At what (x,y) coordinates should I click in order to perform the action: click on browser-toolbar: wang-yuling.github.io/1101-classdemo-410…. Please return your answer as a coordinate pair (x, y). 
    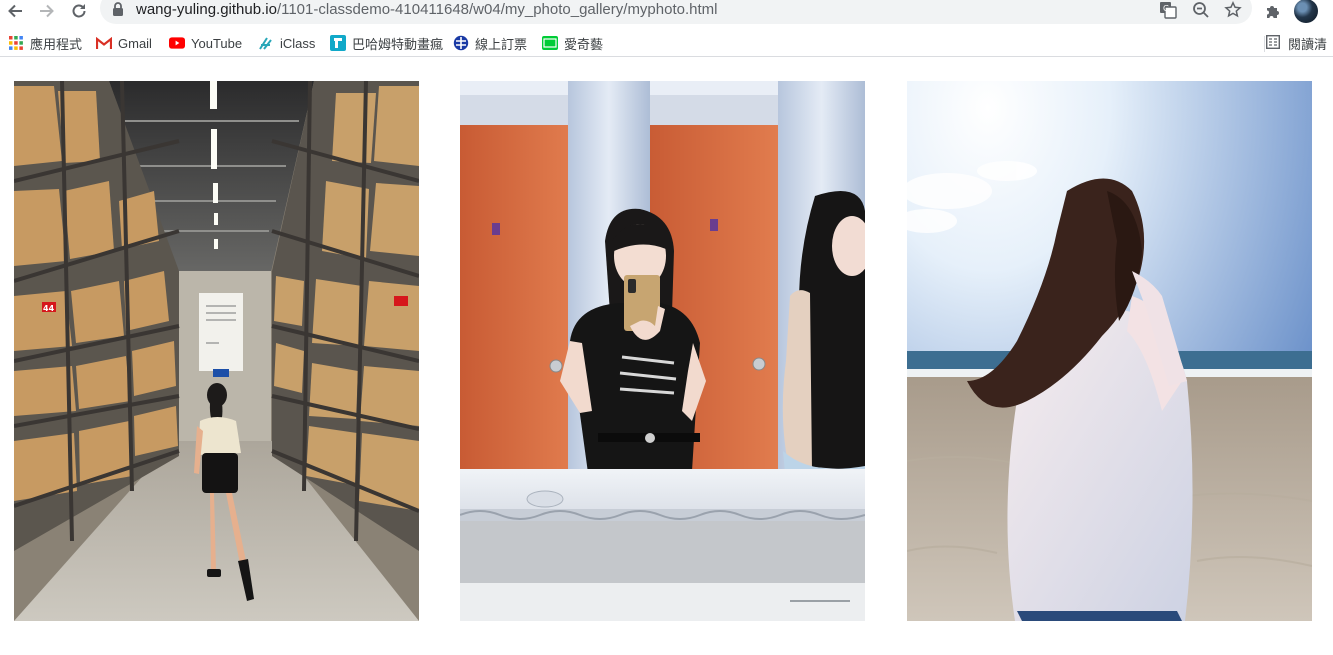
    Looking at the image, I should click on (666, 12).